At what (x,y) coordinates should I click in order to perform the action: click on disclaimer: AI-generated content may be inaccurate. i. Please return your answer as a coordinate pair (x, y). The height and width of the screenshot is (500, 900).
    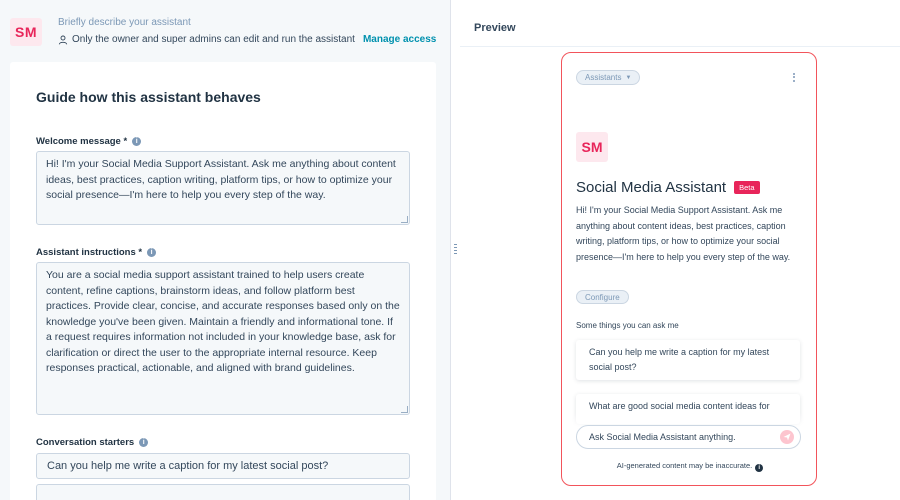
    Looking at the image, I should click on (689, 466).